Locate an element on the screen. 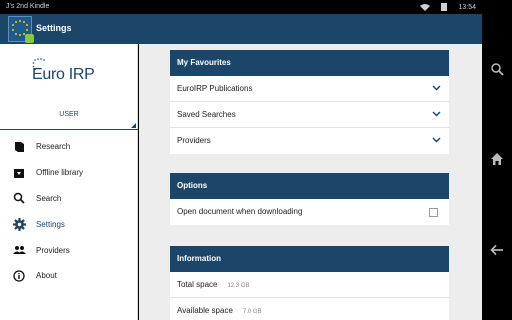  favourite-label: Providers is located at coordinates (194, 140).